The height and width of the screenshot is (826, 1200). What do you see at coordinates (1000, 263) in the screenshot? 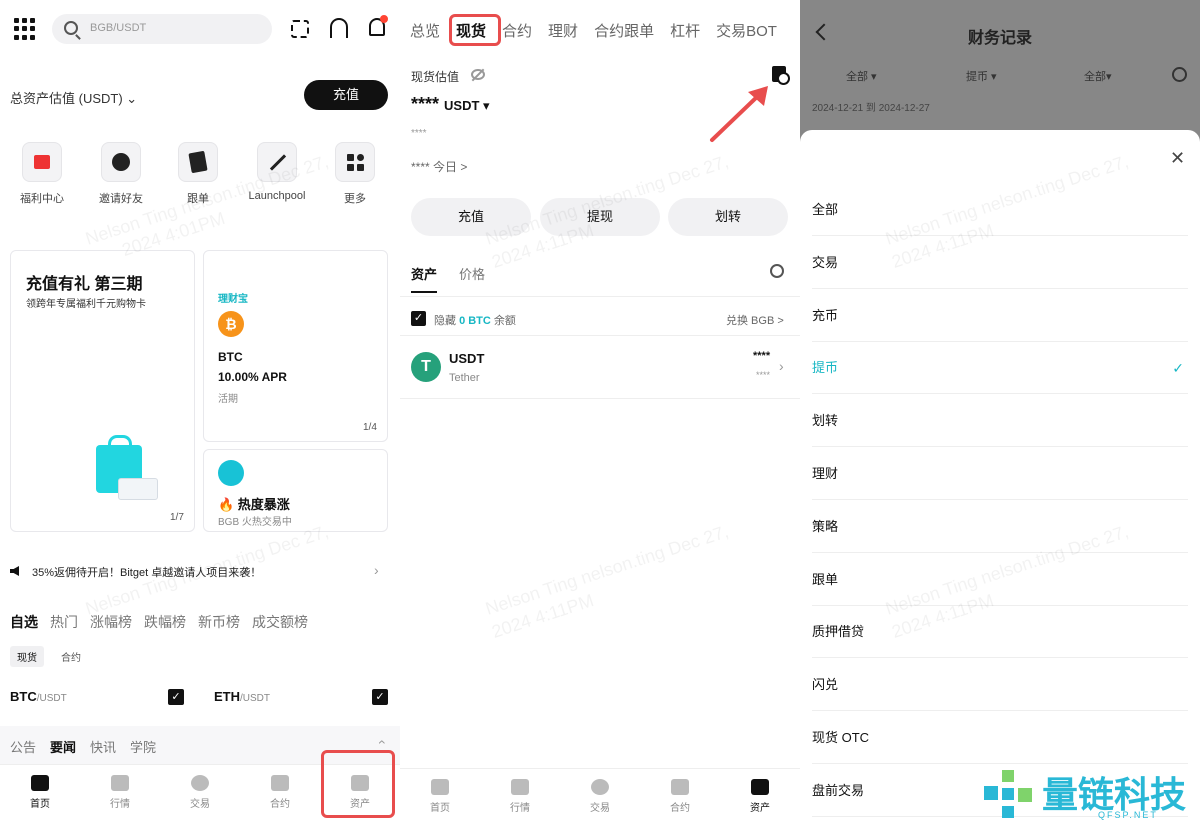
I see `filter-option: 交易` at bounding box center [1000, 263].